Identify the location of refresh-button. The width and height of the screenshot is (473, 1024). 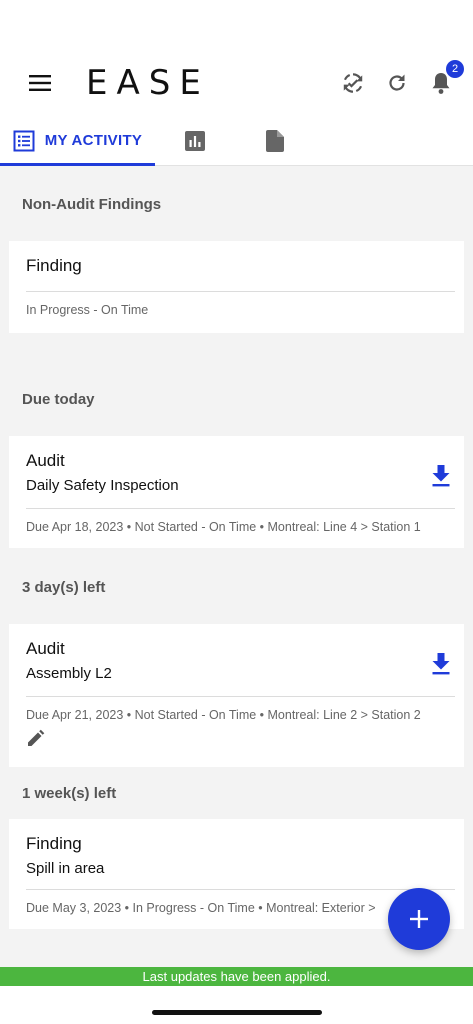
(397, 83).